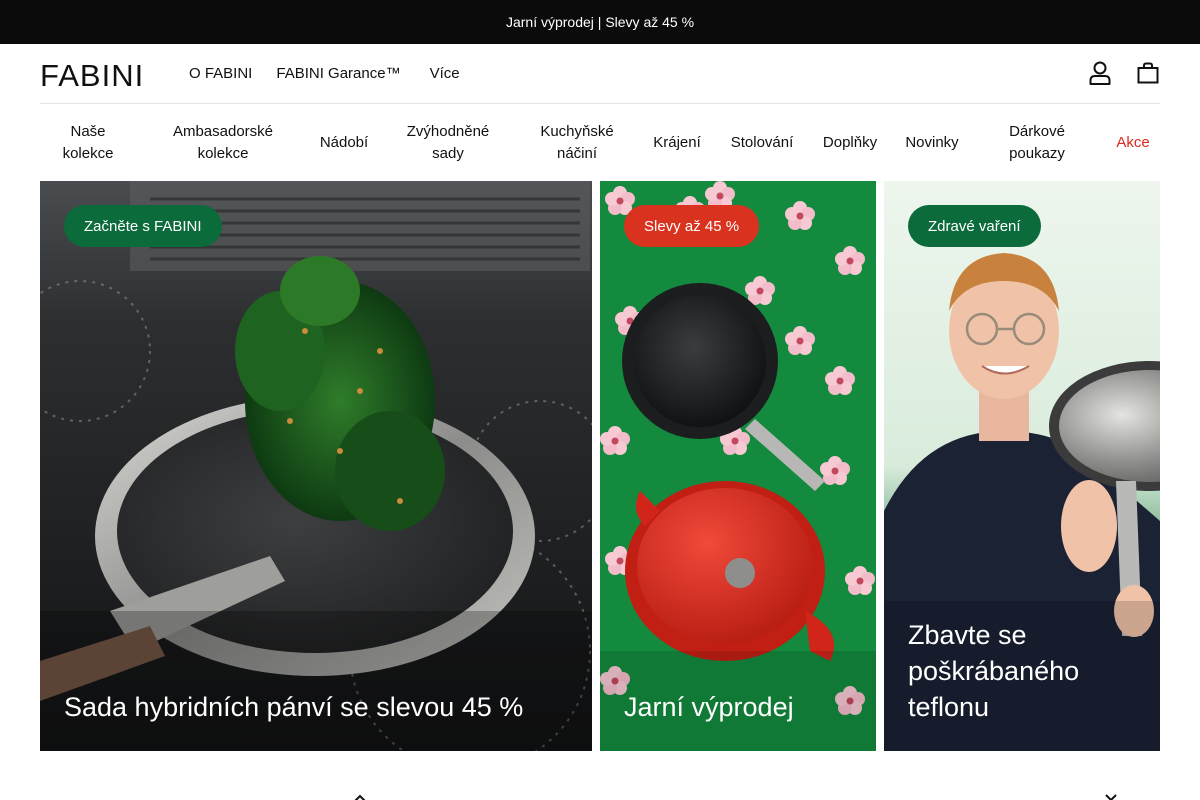  Describe the element at coordinates (223, 142) in the screenshot. I see `category-ambasadorske-kolekce: Ambasadorské kolekce` at that location.